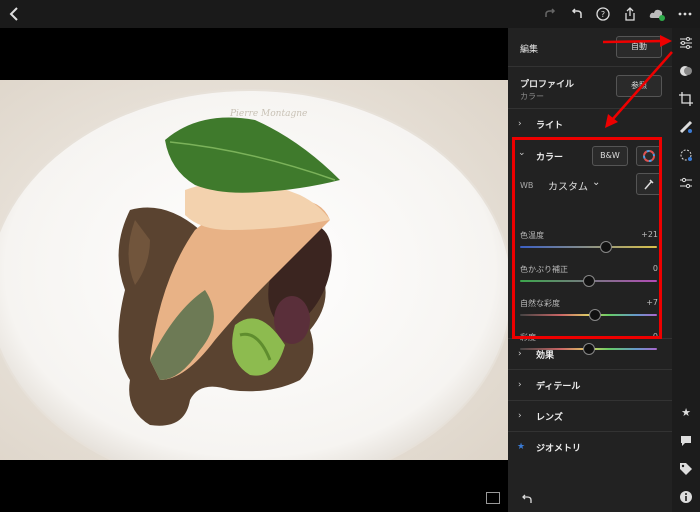 This screenshot has width=700, height=512. I want to click on annotation-arrows, so click(637, 81).